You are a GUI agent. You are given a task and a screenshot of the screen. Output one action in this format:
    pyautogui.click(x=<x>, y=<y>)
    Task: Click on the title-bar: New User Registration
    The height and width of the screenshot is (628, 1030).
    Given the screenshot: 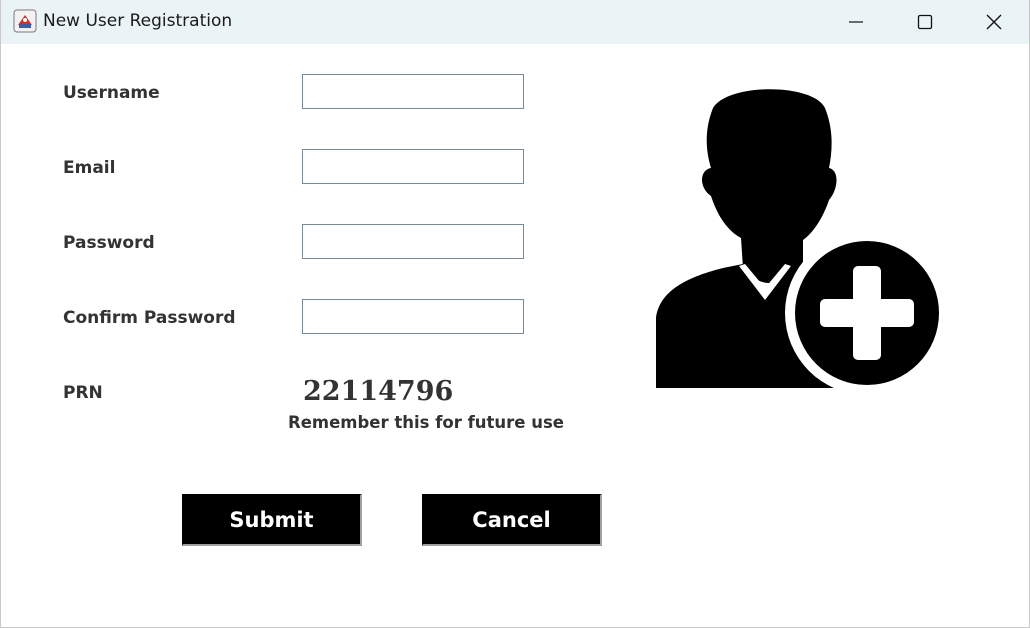 What is the action you would take?
    pyautogui.click(x=515, y=22)
    